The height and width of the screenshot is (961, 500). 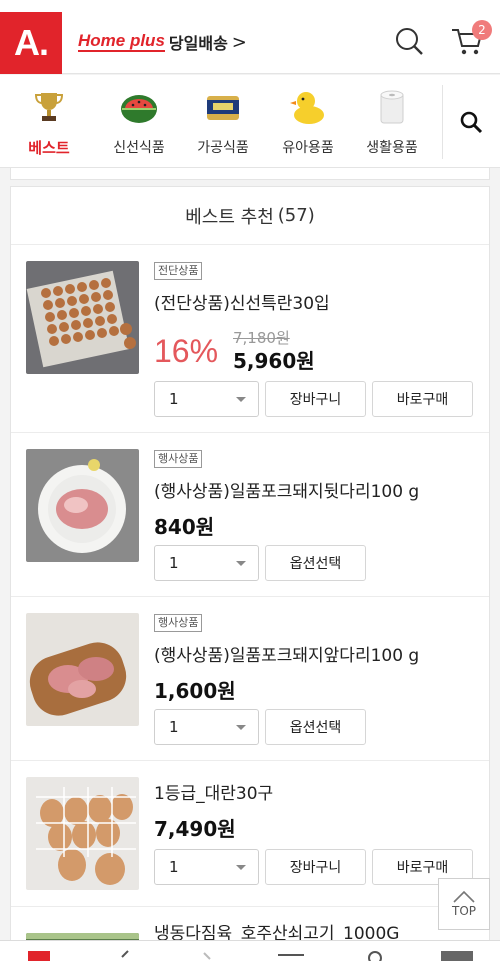 I want to click on category-label: 유아용품, so click(x=308, y=148).